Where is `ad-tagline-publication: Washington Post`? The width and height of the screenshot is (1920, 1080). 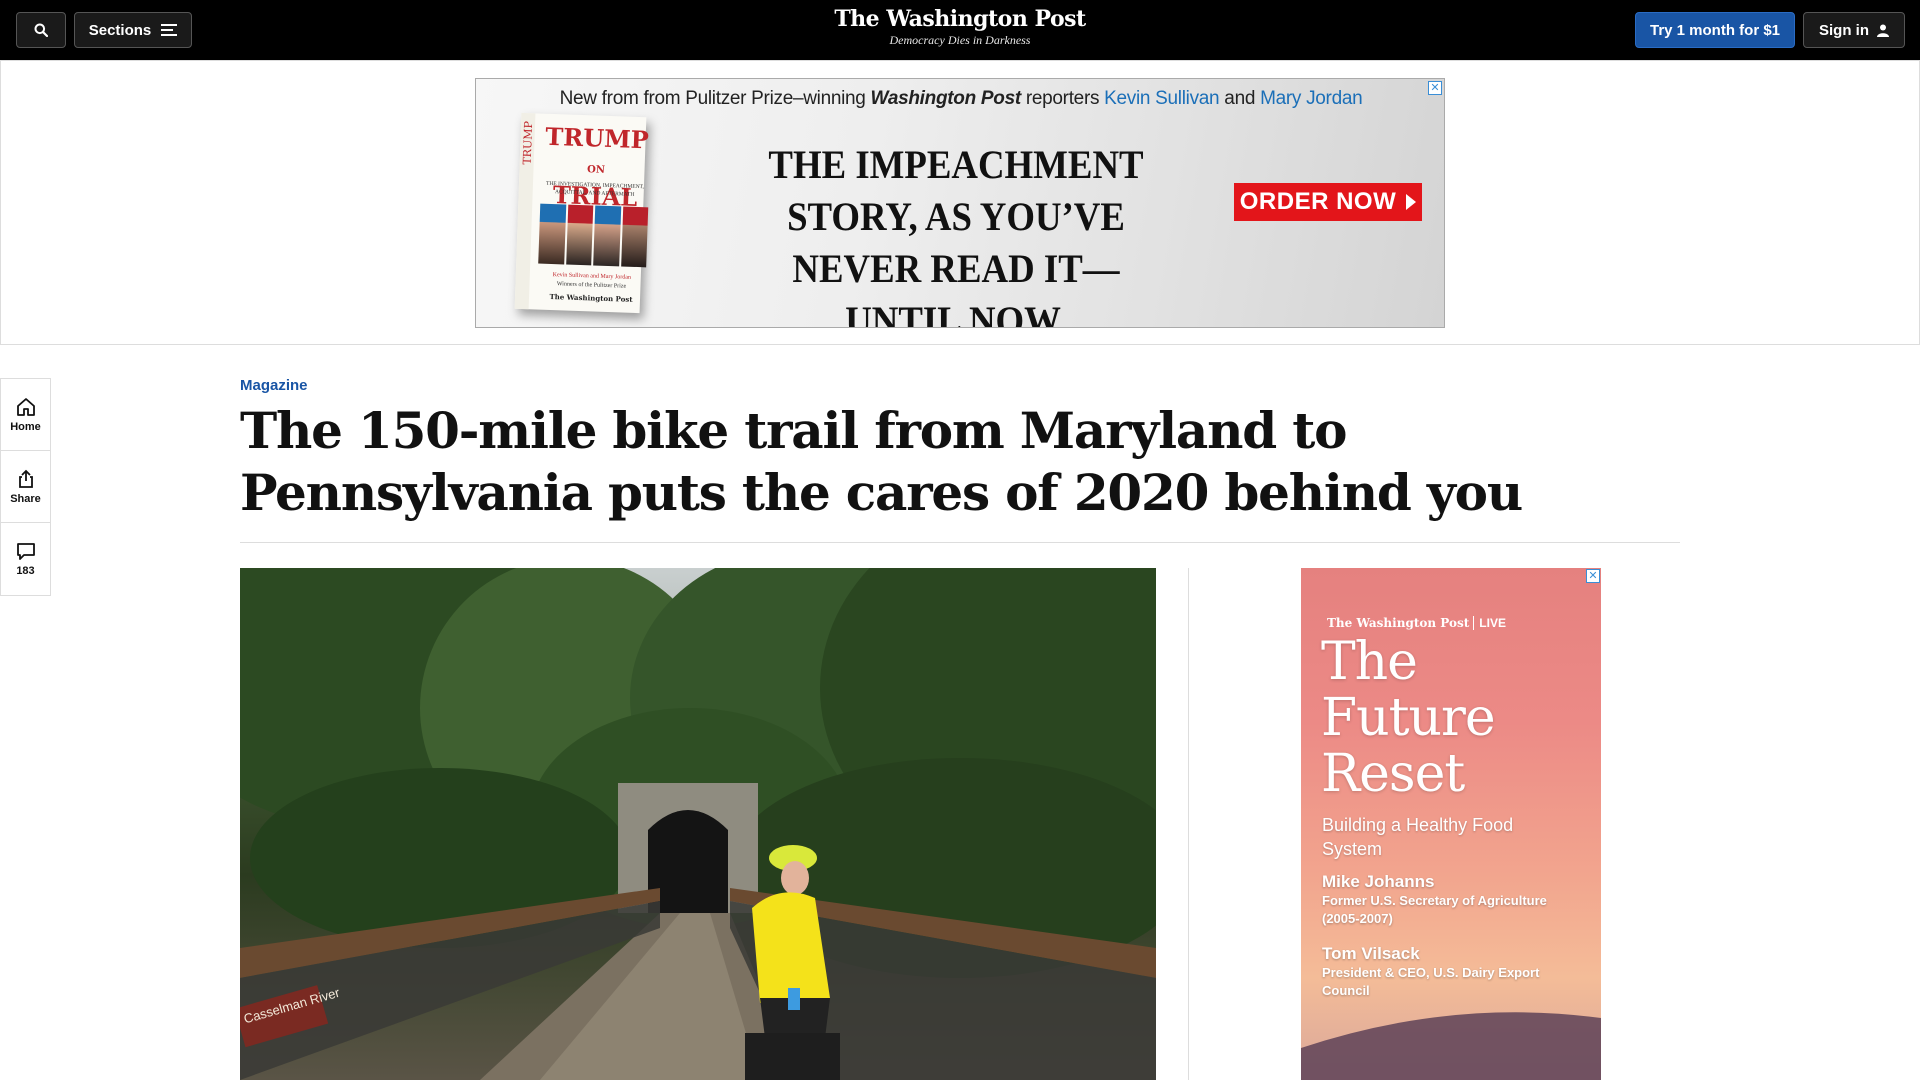
ad-tagline-publication: Washington Post is located at coordinates (946, 98).